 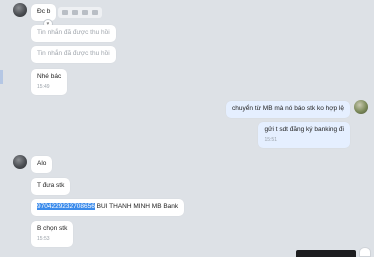 I want to click on scroll-down-icon, so click(x=365, y=252).